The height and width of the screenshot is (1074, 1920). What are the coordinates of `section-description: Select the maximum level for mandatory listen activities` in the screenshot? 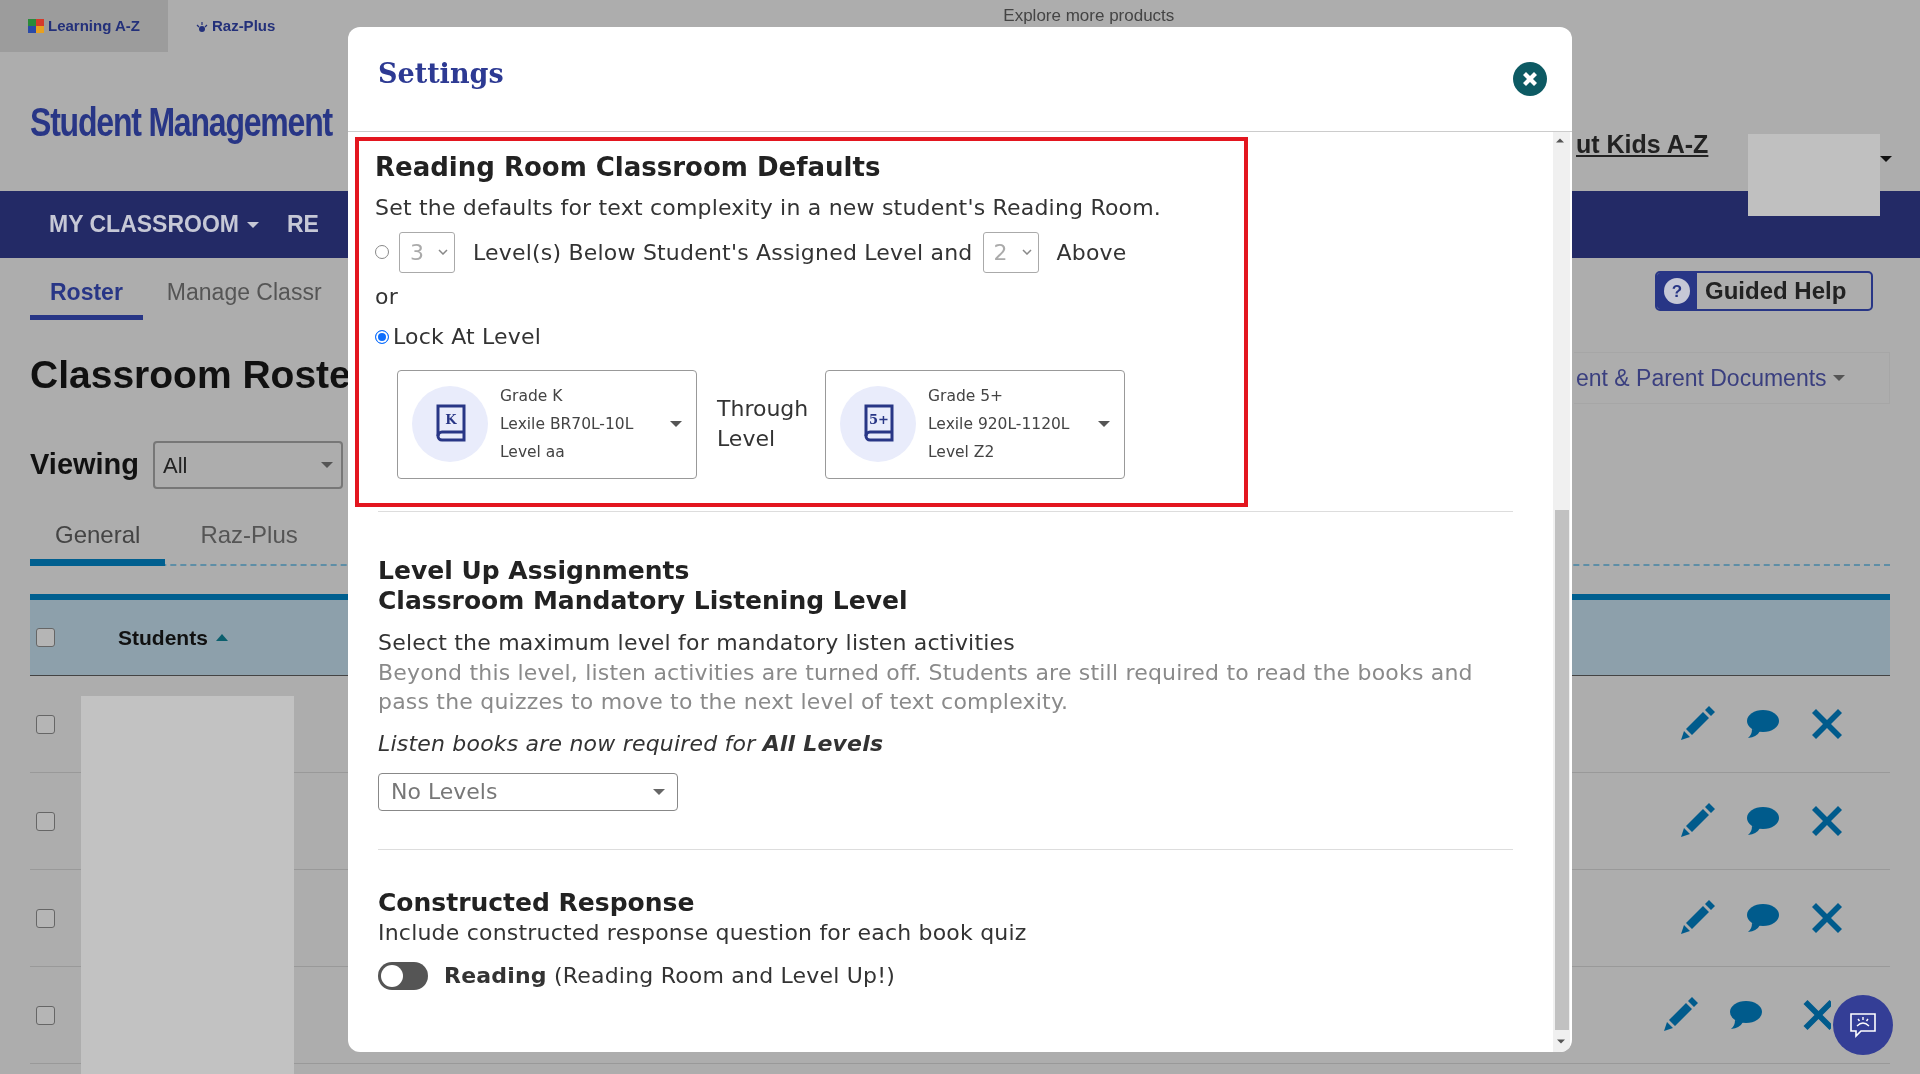 It's located at (697, 642).